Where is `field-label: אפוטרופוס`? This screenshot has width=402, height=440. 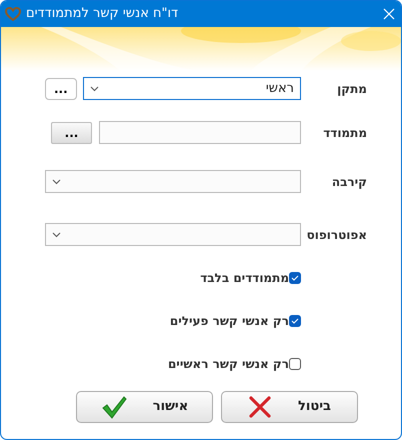 field-label: אפוטרופוס is located at coordinates (337, 235).